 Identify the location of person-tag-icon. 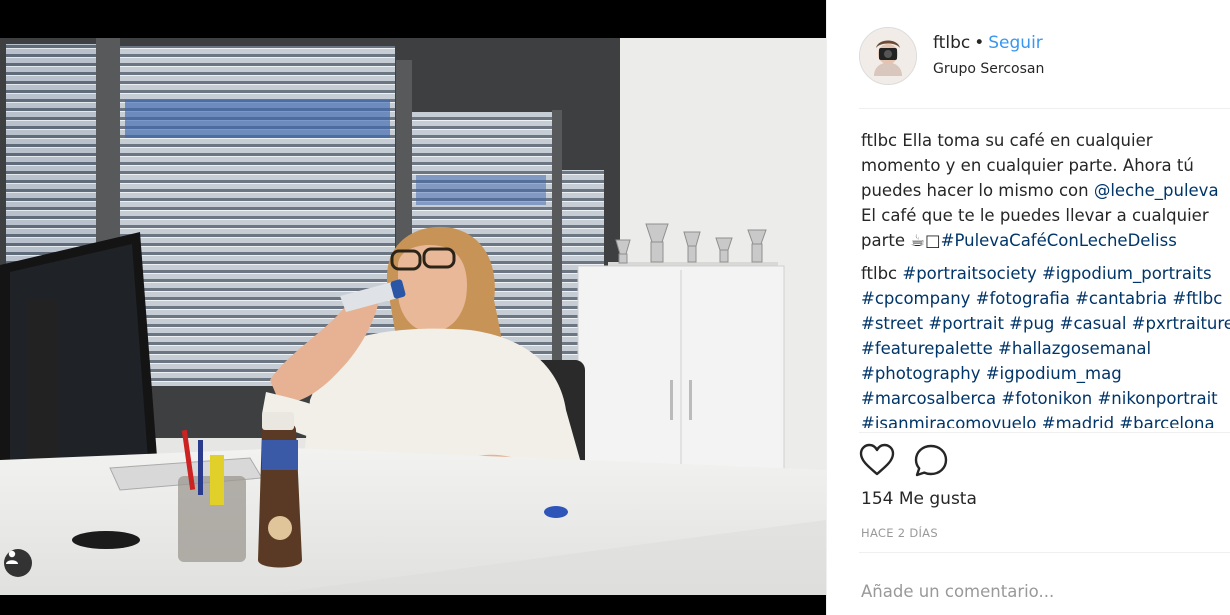
(18, 563).